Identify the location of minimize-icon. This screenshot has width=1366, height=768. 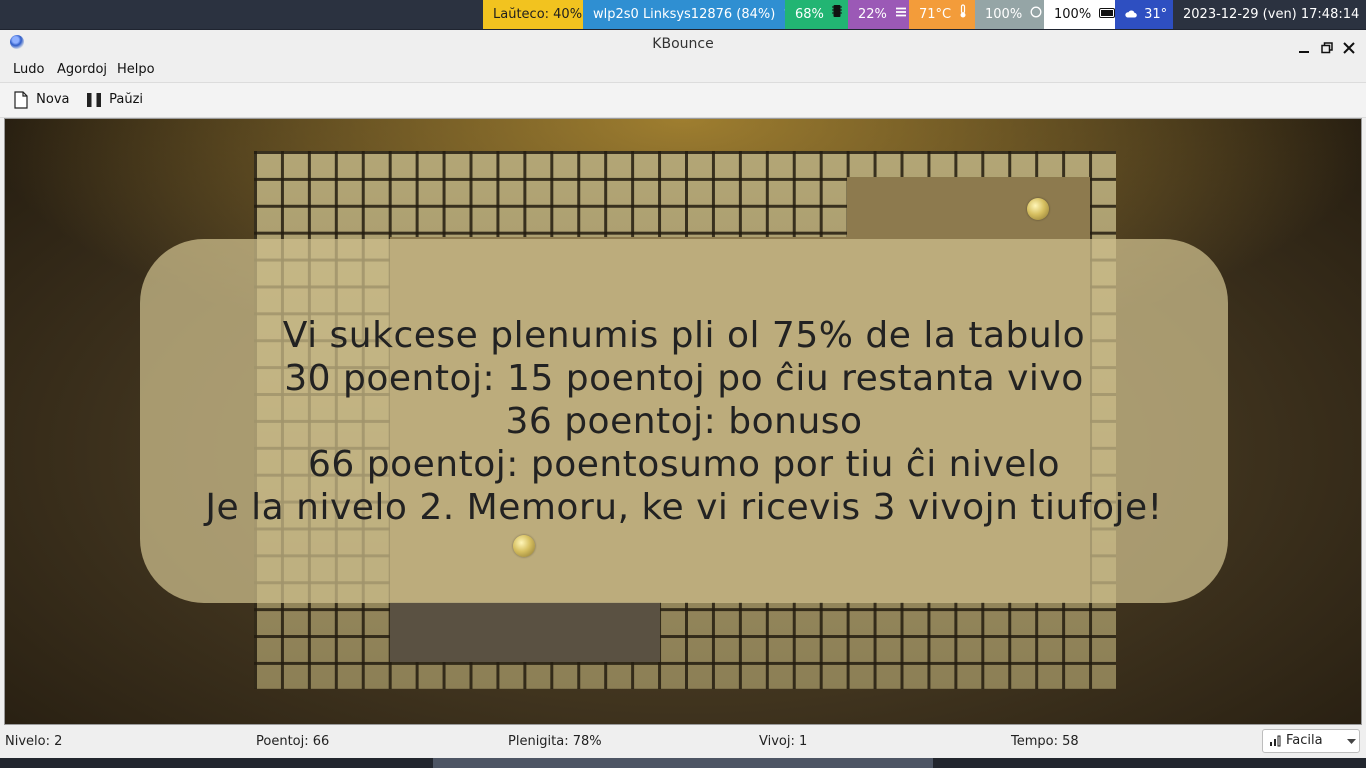
(1304, 52).